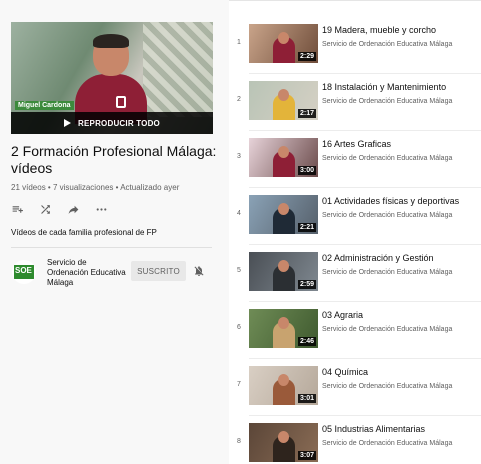 Image resolution: width=481 pixels, height=464 pixels. What do you see at coordinates (158, 271) in the screenshot?
I see `subscribed-button: SUSCRITO` at bounding box center [158, 271].